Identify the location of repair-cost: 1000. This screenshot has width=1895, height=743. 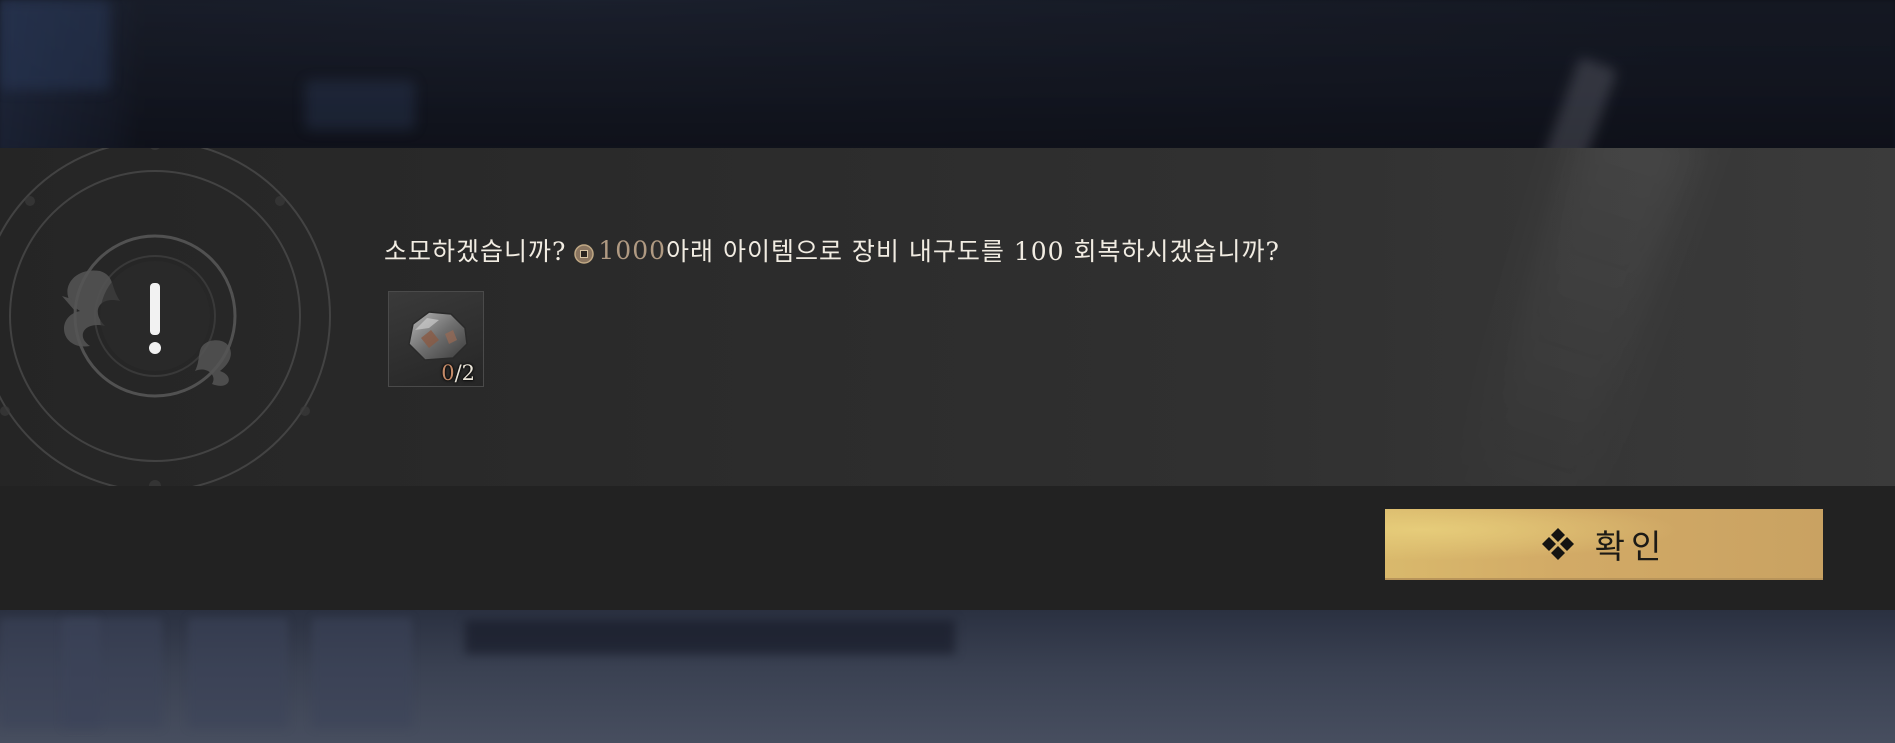
(632, 250).